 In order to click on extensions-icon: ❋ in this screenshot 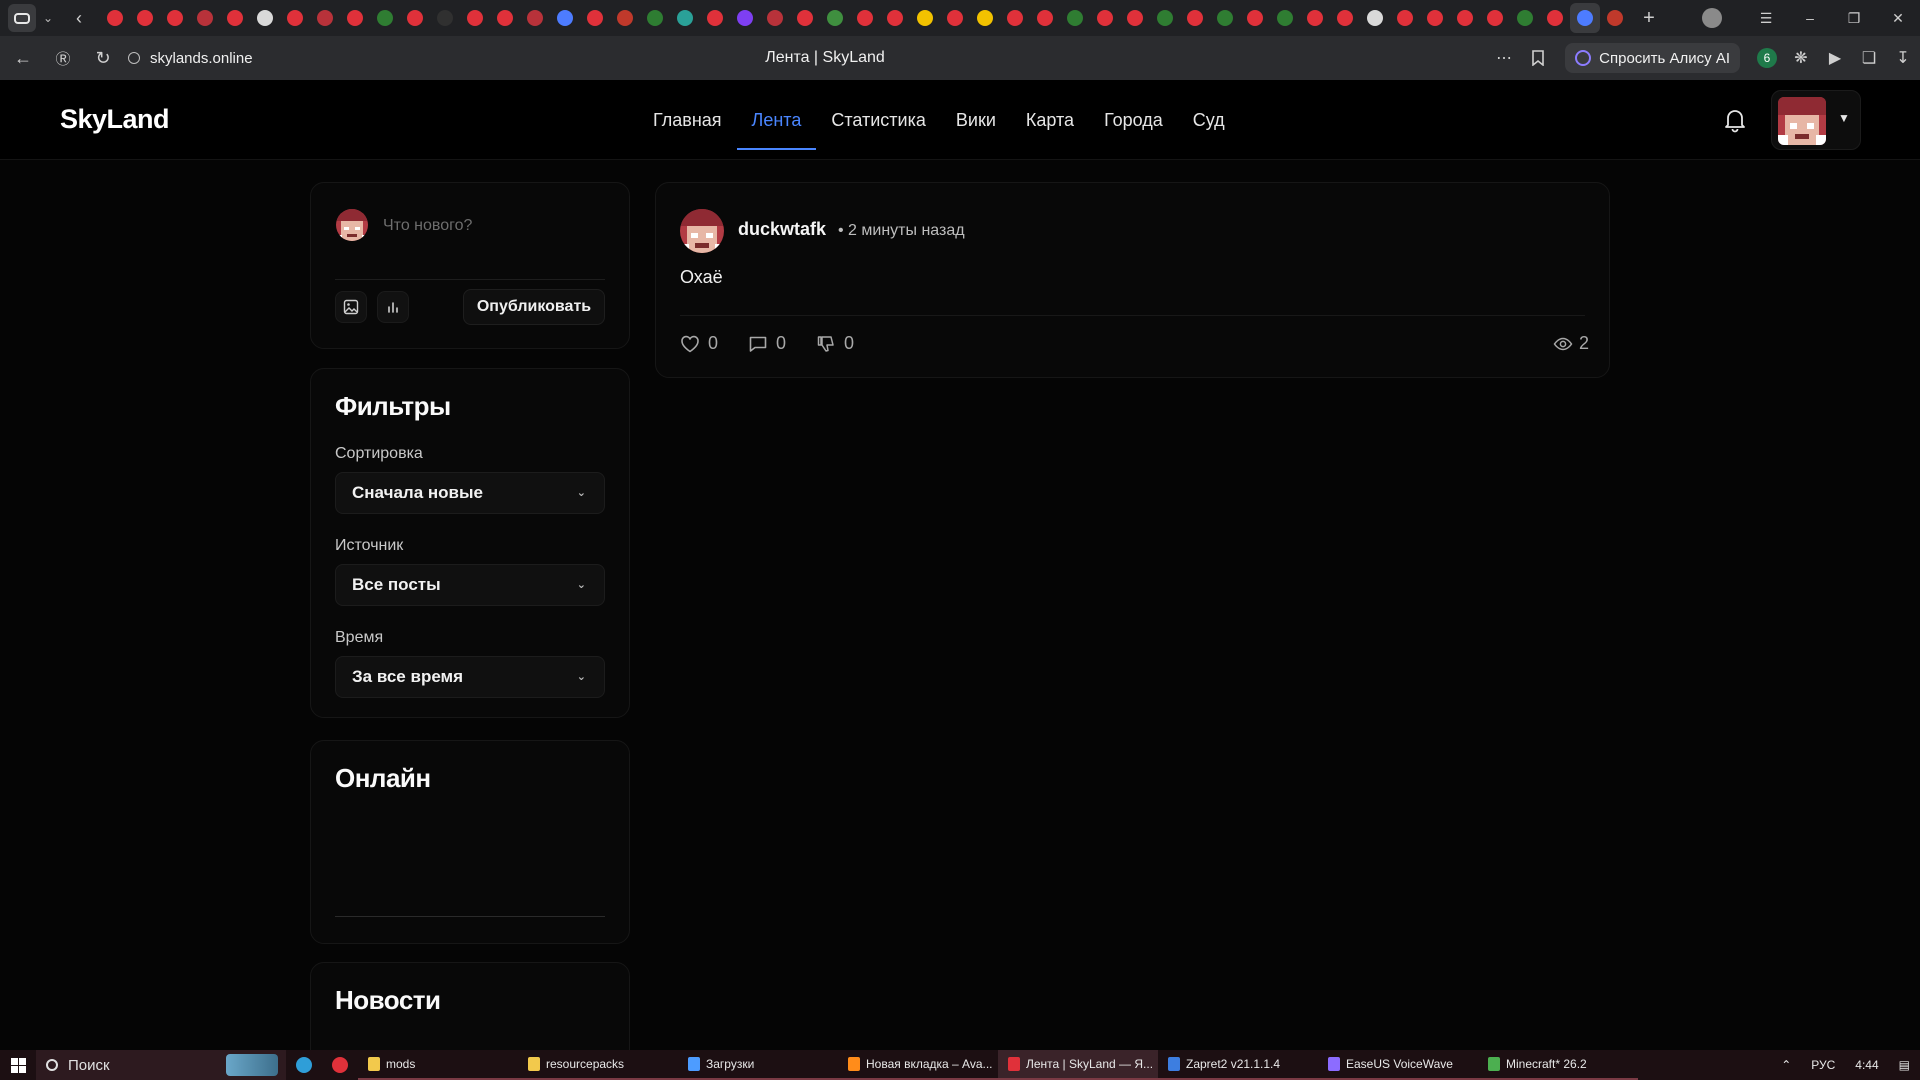, I will do `click(1801, 58)`.